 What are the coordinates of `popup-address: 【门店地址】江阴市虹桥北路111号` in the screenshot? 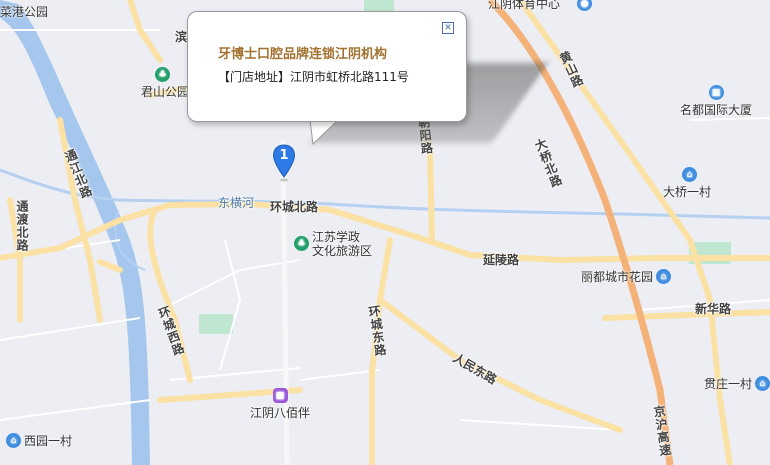 It's located at (313, 77).